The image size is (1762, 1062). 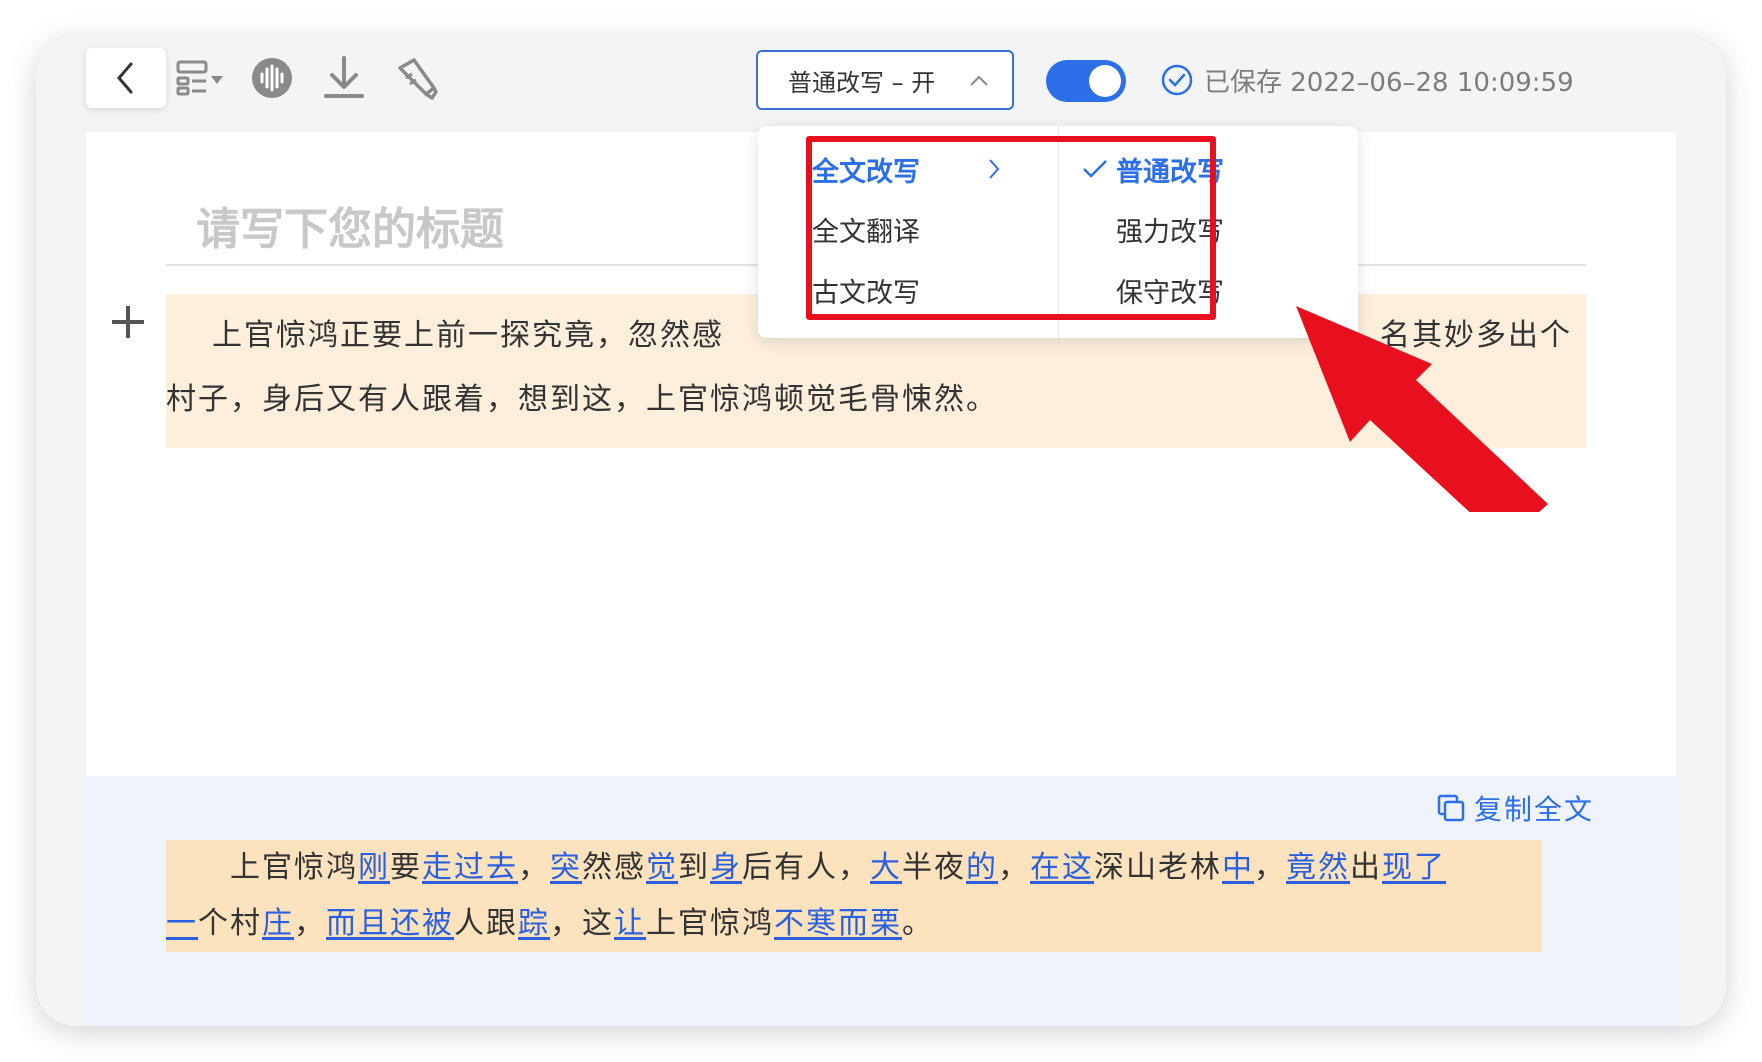 I want to click on chevron-left-icon, so click(x=125, y=78).